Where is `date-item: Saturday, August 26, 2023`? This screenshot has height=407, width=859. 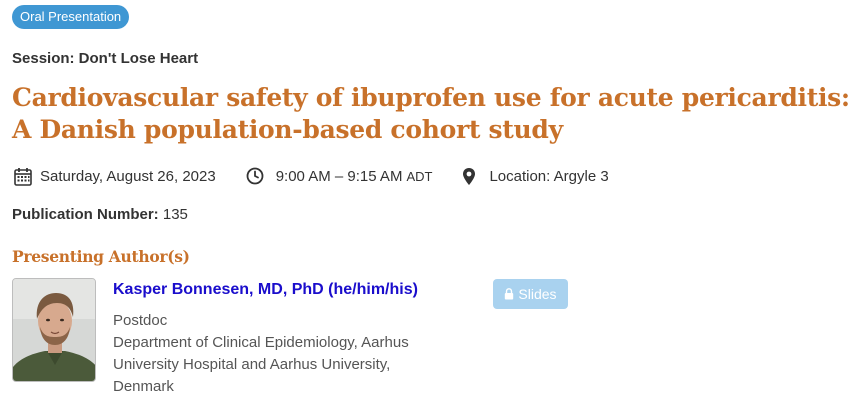 date-item: Saturday, August 26, 2023 is located at coordinates (115, 176).